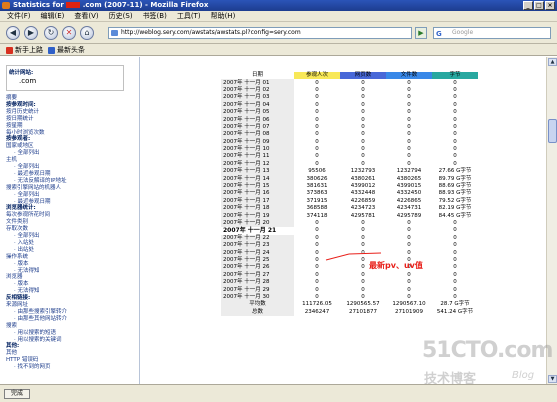 The width and height of the screenshot is (557, 402). What do you see at coordinates (552, 131) in the screenshot?
I see `scrollbar-thumb` at bounding box center [552, 131].